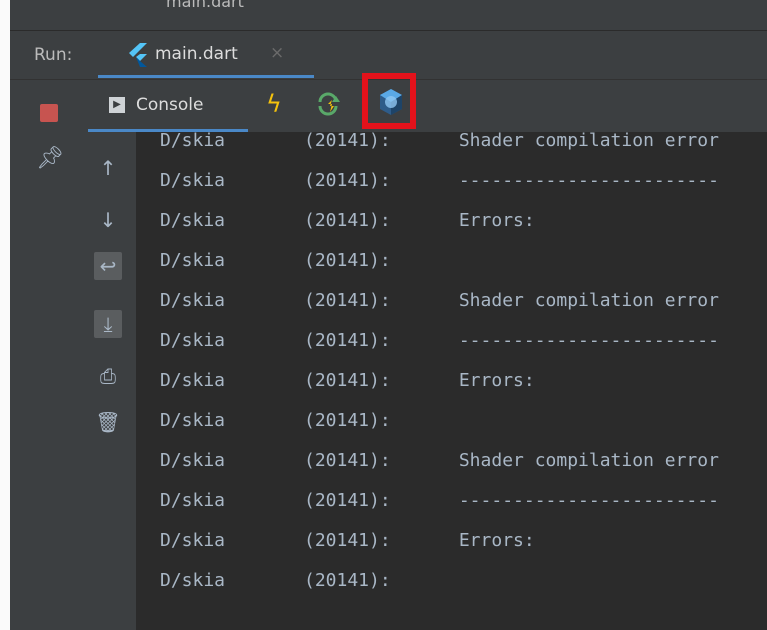  Describe the element at coordinates (40, 355) in the screenshot. I see `run-actions-toolbar: 📌︎` at that location.